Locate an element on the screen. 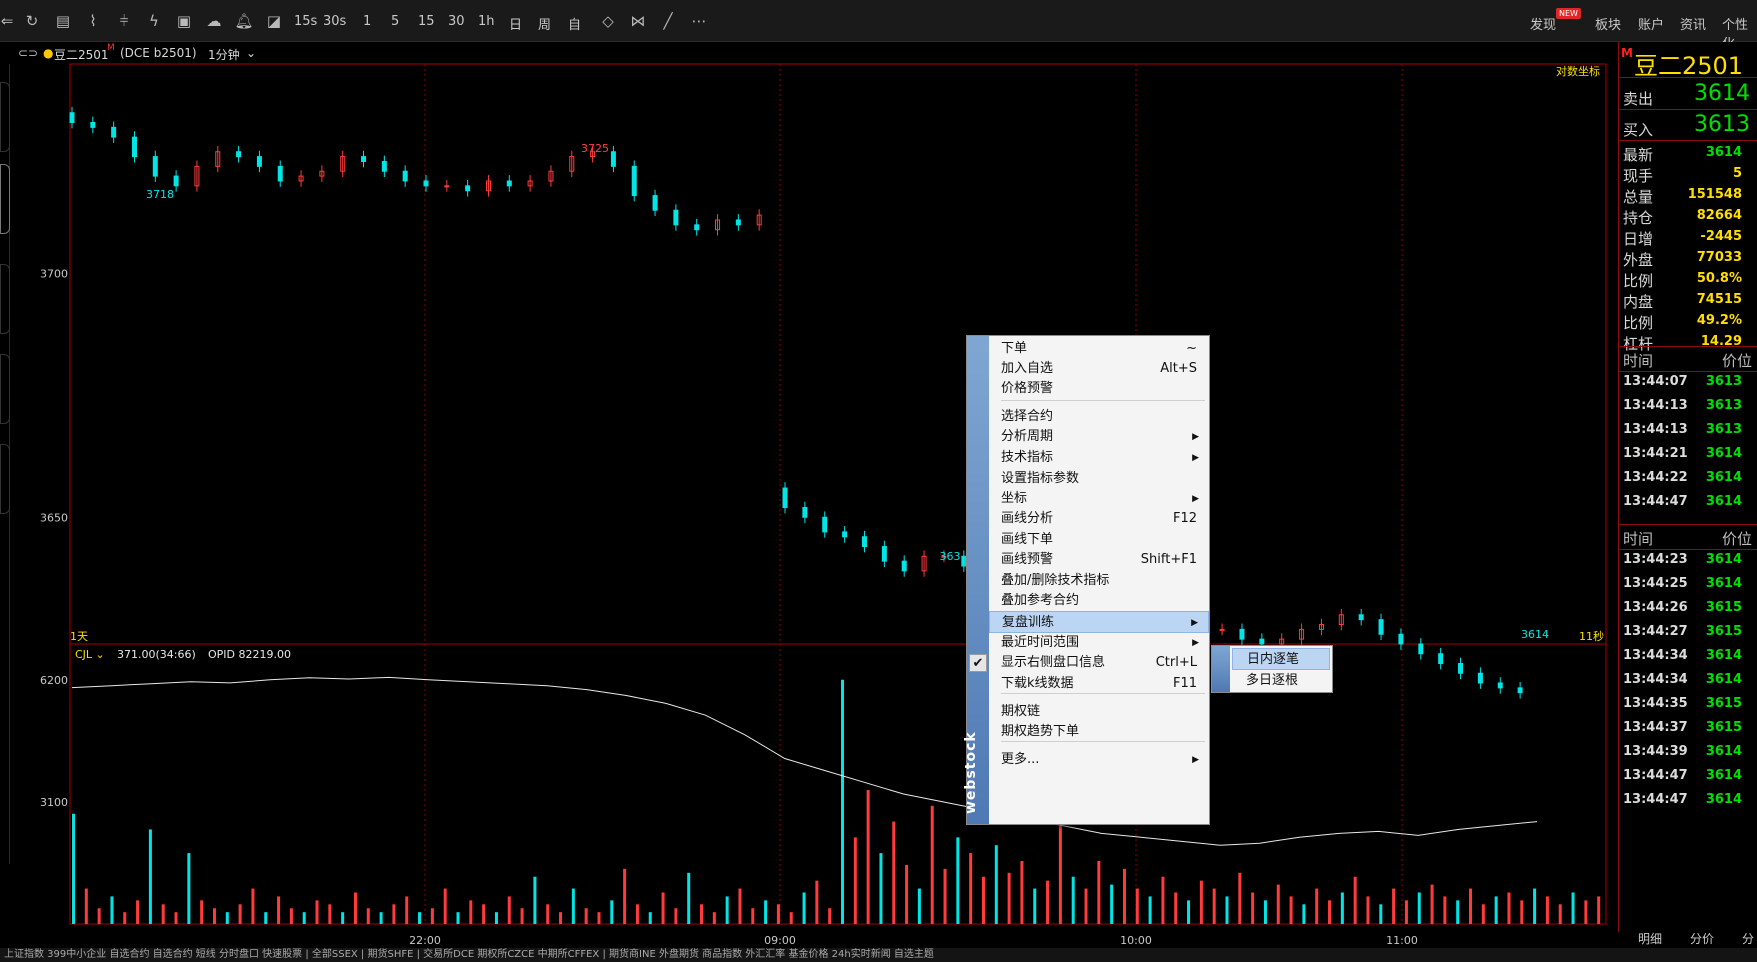 This screenshot has height=962, width=1757. submenu-intraday-tick: 日内逐笔 is located at coordinates (1281, 659).